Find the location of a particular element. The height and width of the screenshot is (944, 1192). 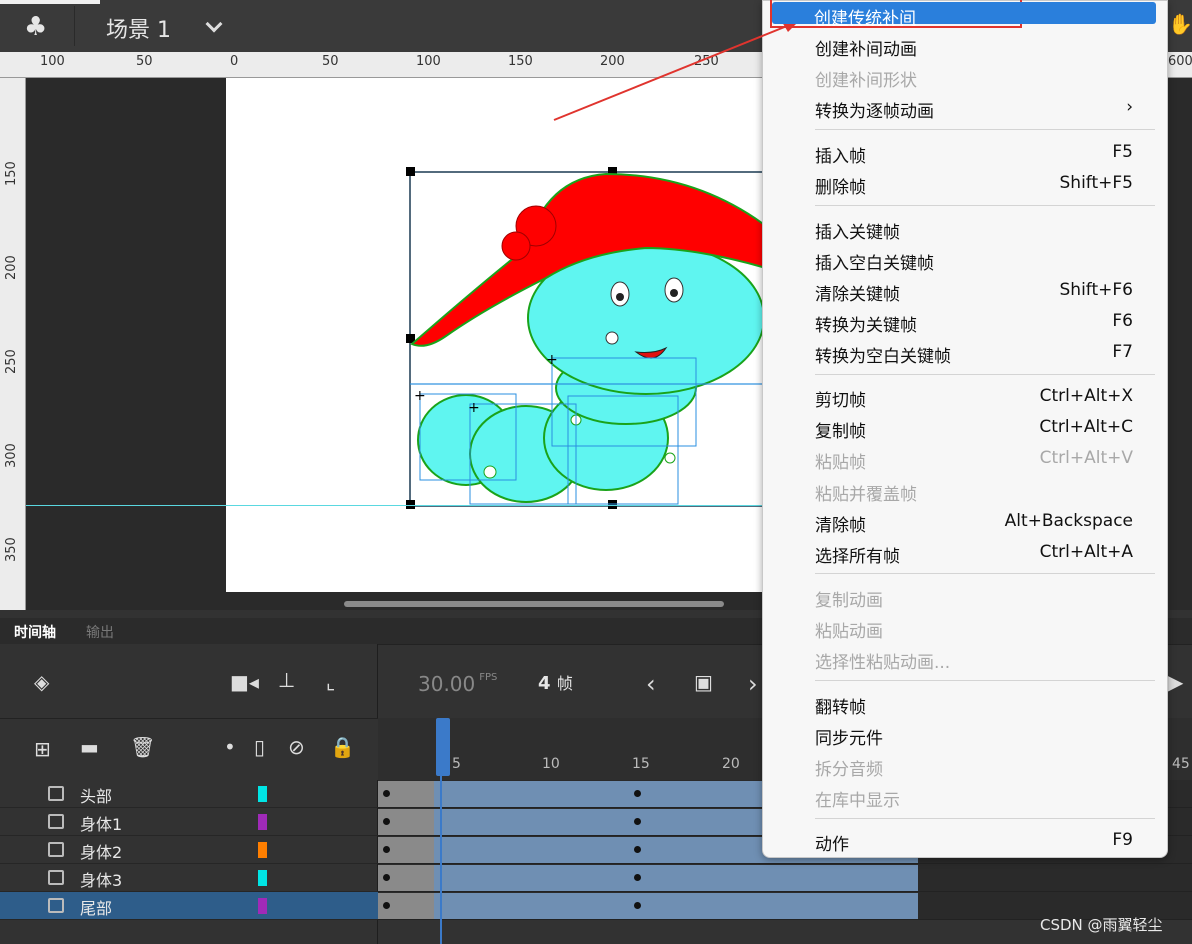

guide-line is located at coordinates (396, 505).